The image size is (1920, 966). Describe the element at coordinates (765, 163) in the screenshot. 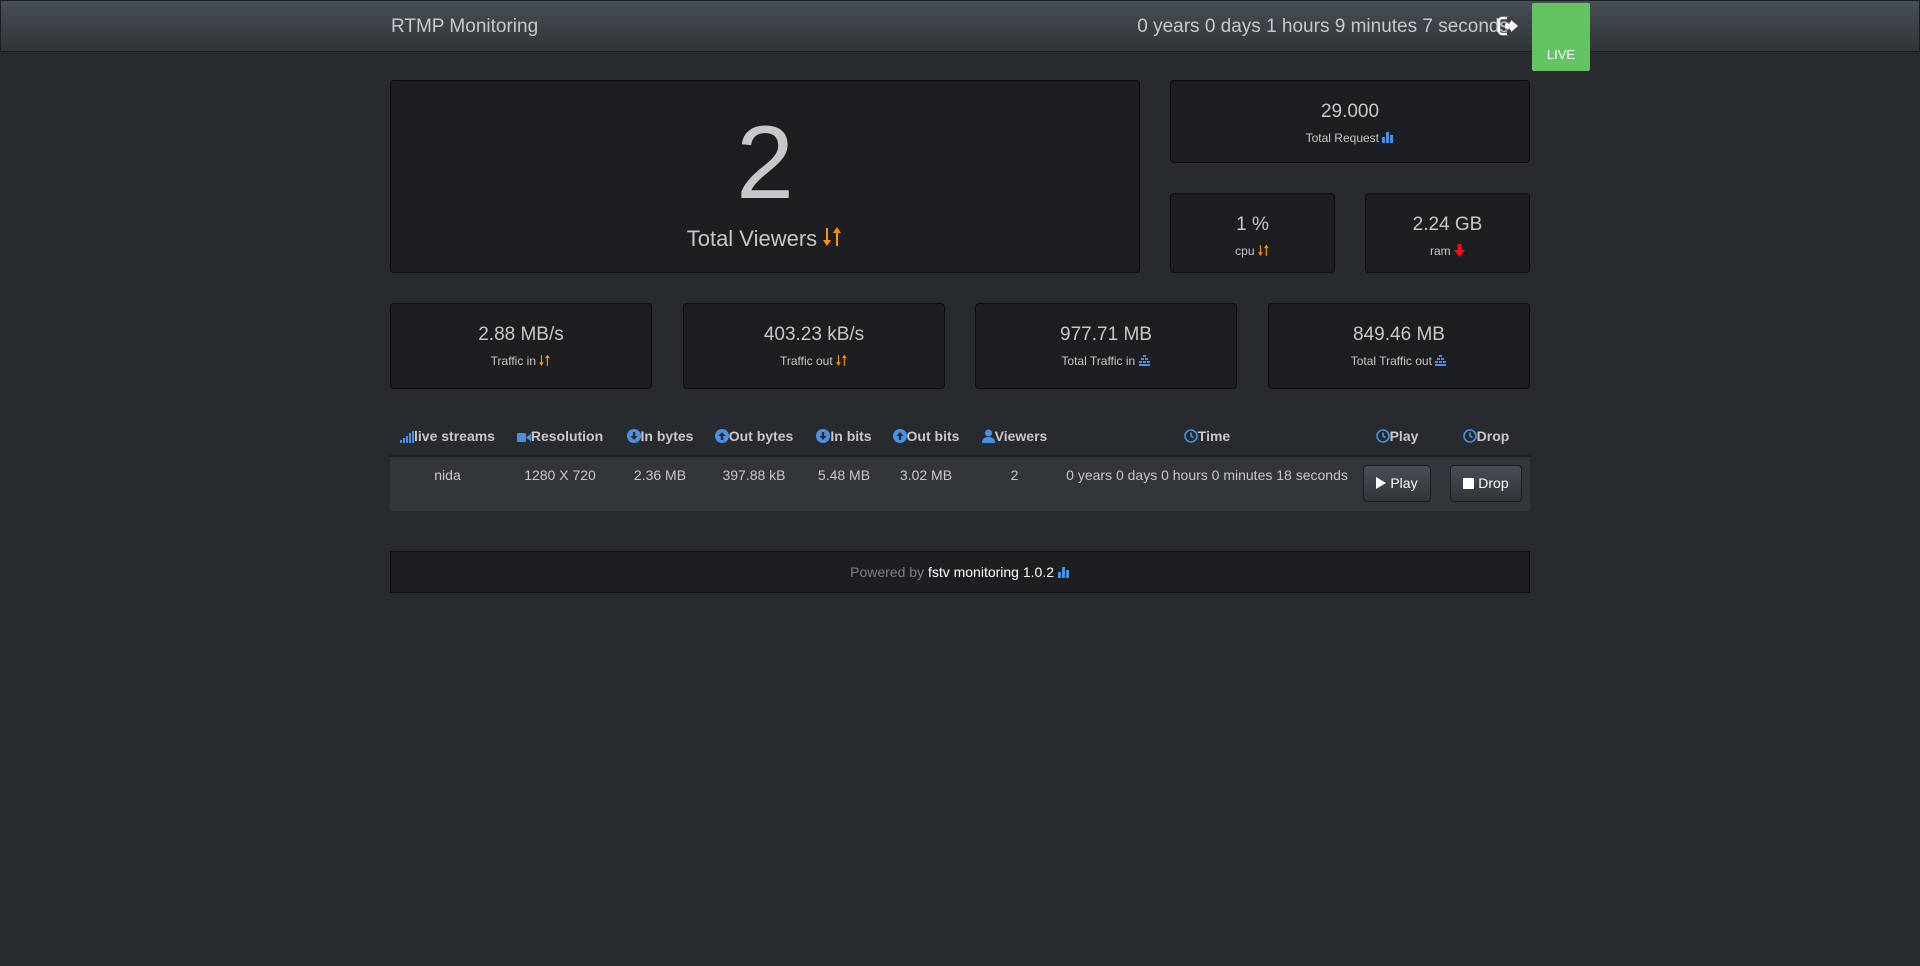

I see `total-viewers-value: 2` at that location.